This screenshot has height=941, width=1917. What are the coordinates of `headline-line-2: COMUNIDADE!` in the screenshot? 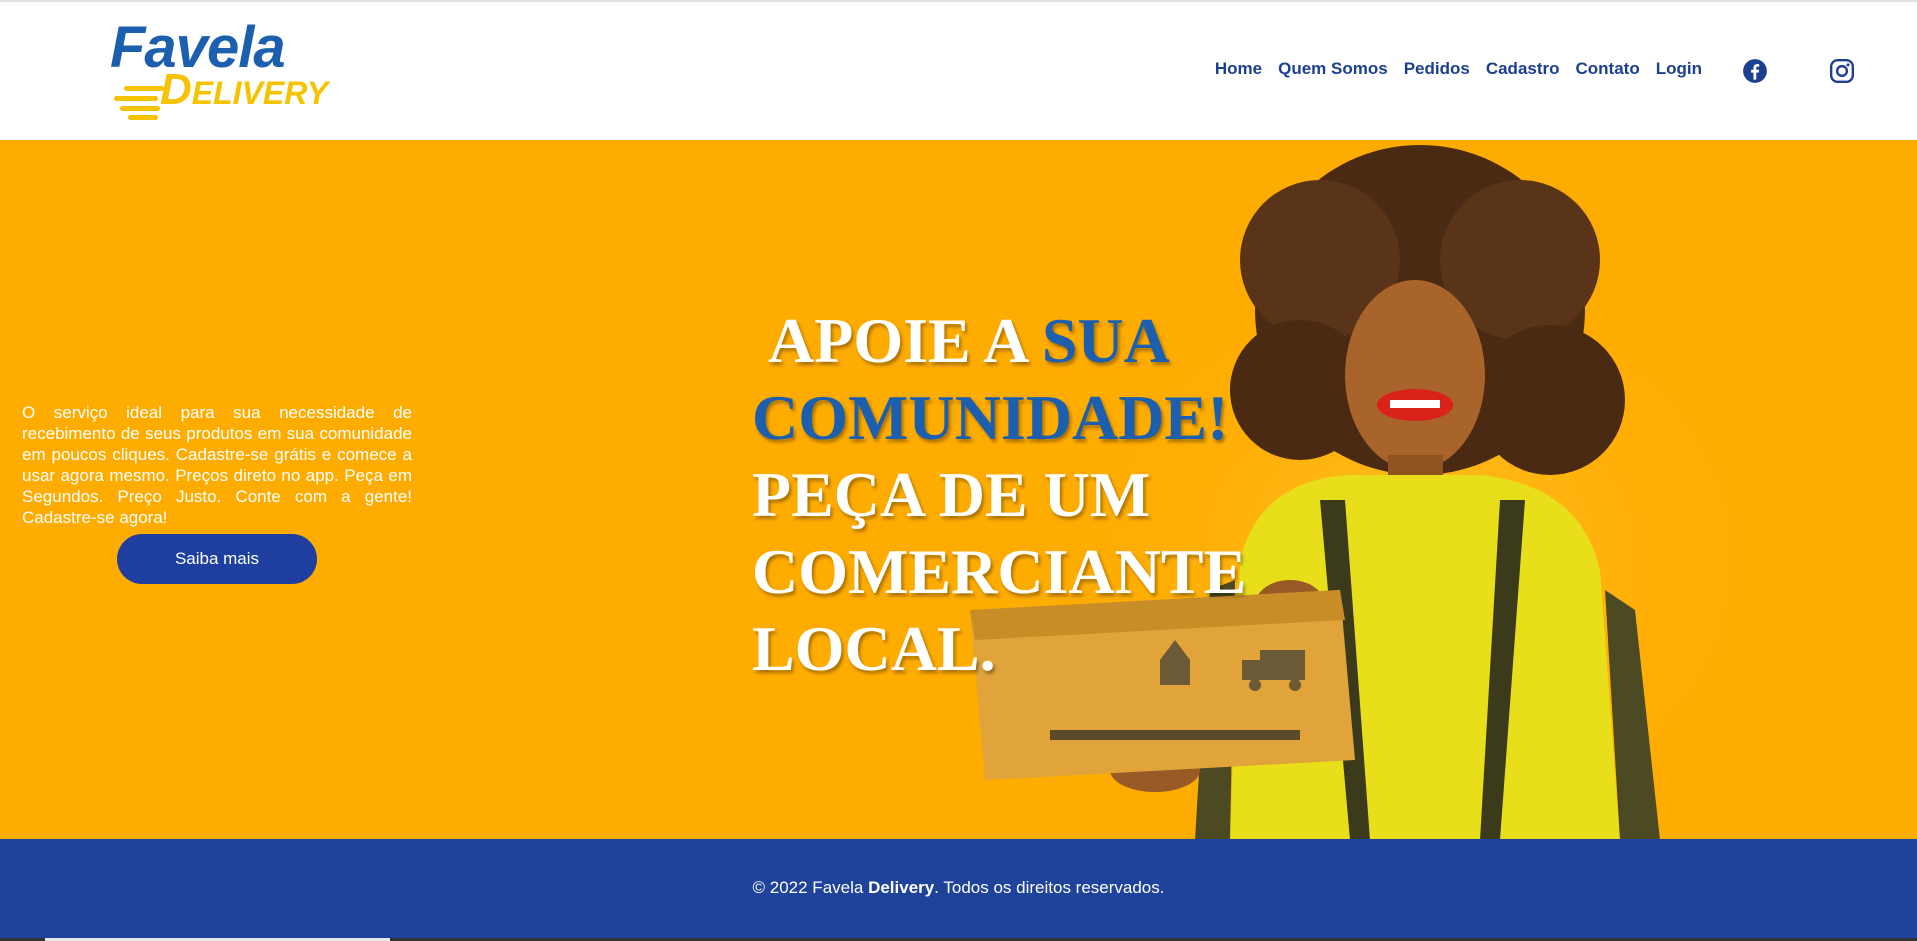 It's located at (990, 417).